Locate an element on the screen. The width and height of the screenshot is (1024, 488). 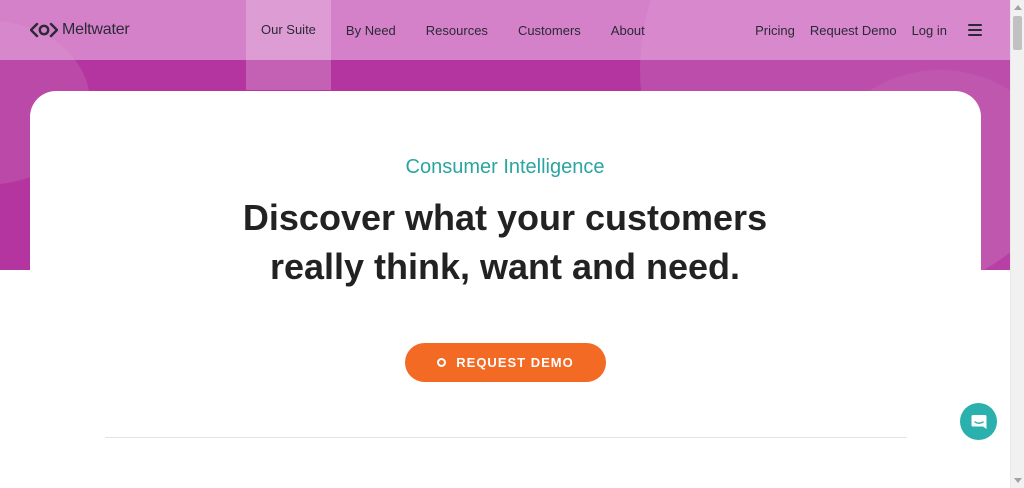
brand-name: Meltwater is located at coordinates (96, 29).